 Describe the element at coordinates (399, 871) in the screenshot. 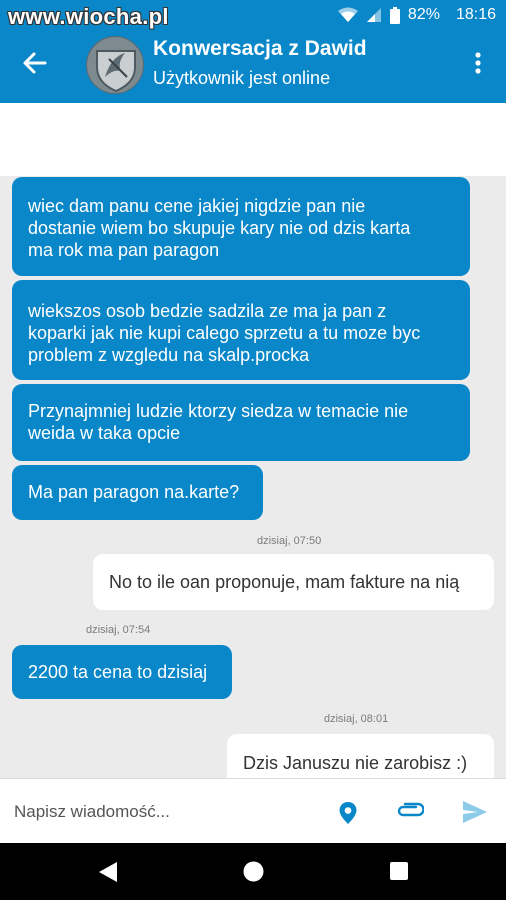

I see `square-recents-icon` at that location.